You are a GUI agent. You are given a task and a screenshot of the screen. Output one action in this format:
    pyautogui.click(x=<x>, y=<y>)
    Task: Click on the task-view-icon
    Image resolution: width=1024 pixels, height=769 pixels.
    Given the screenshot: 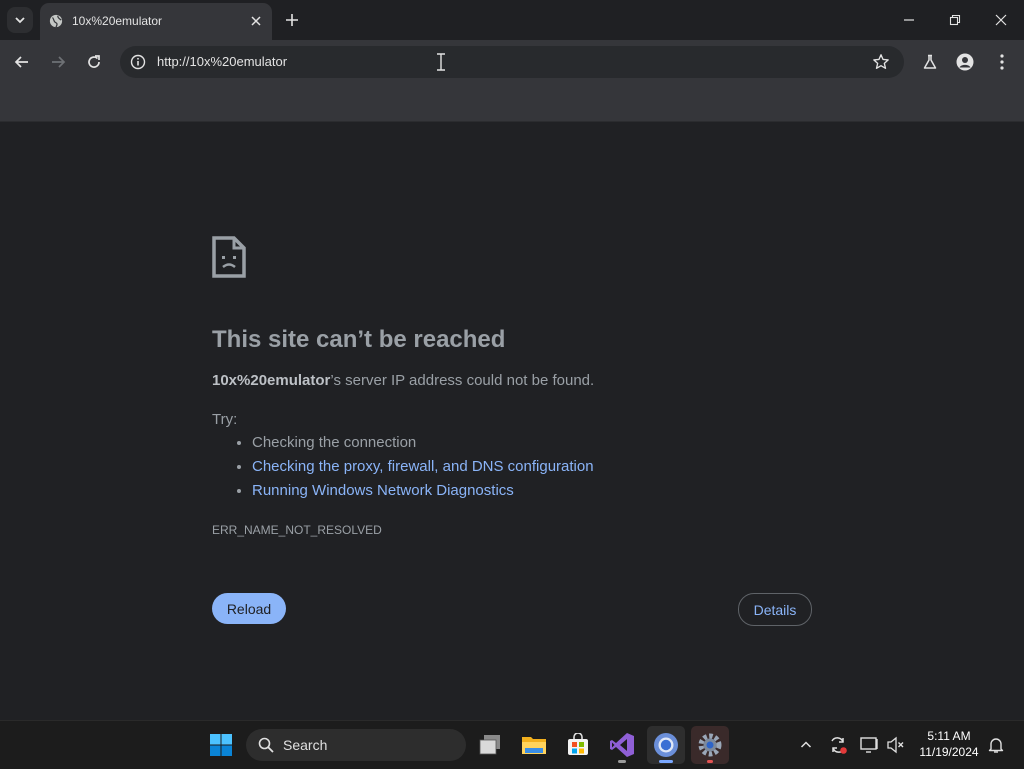 What is the action you would take?
    pyautogui.click(x=489, y=745)
    